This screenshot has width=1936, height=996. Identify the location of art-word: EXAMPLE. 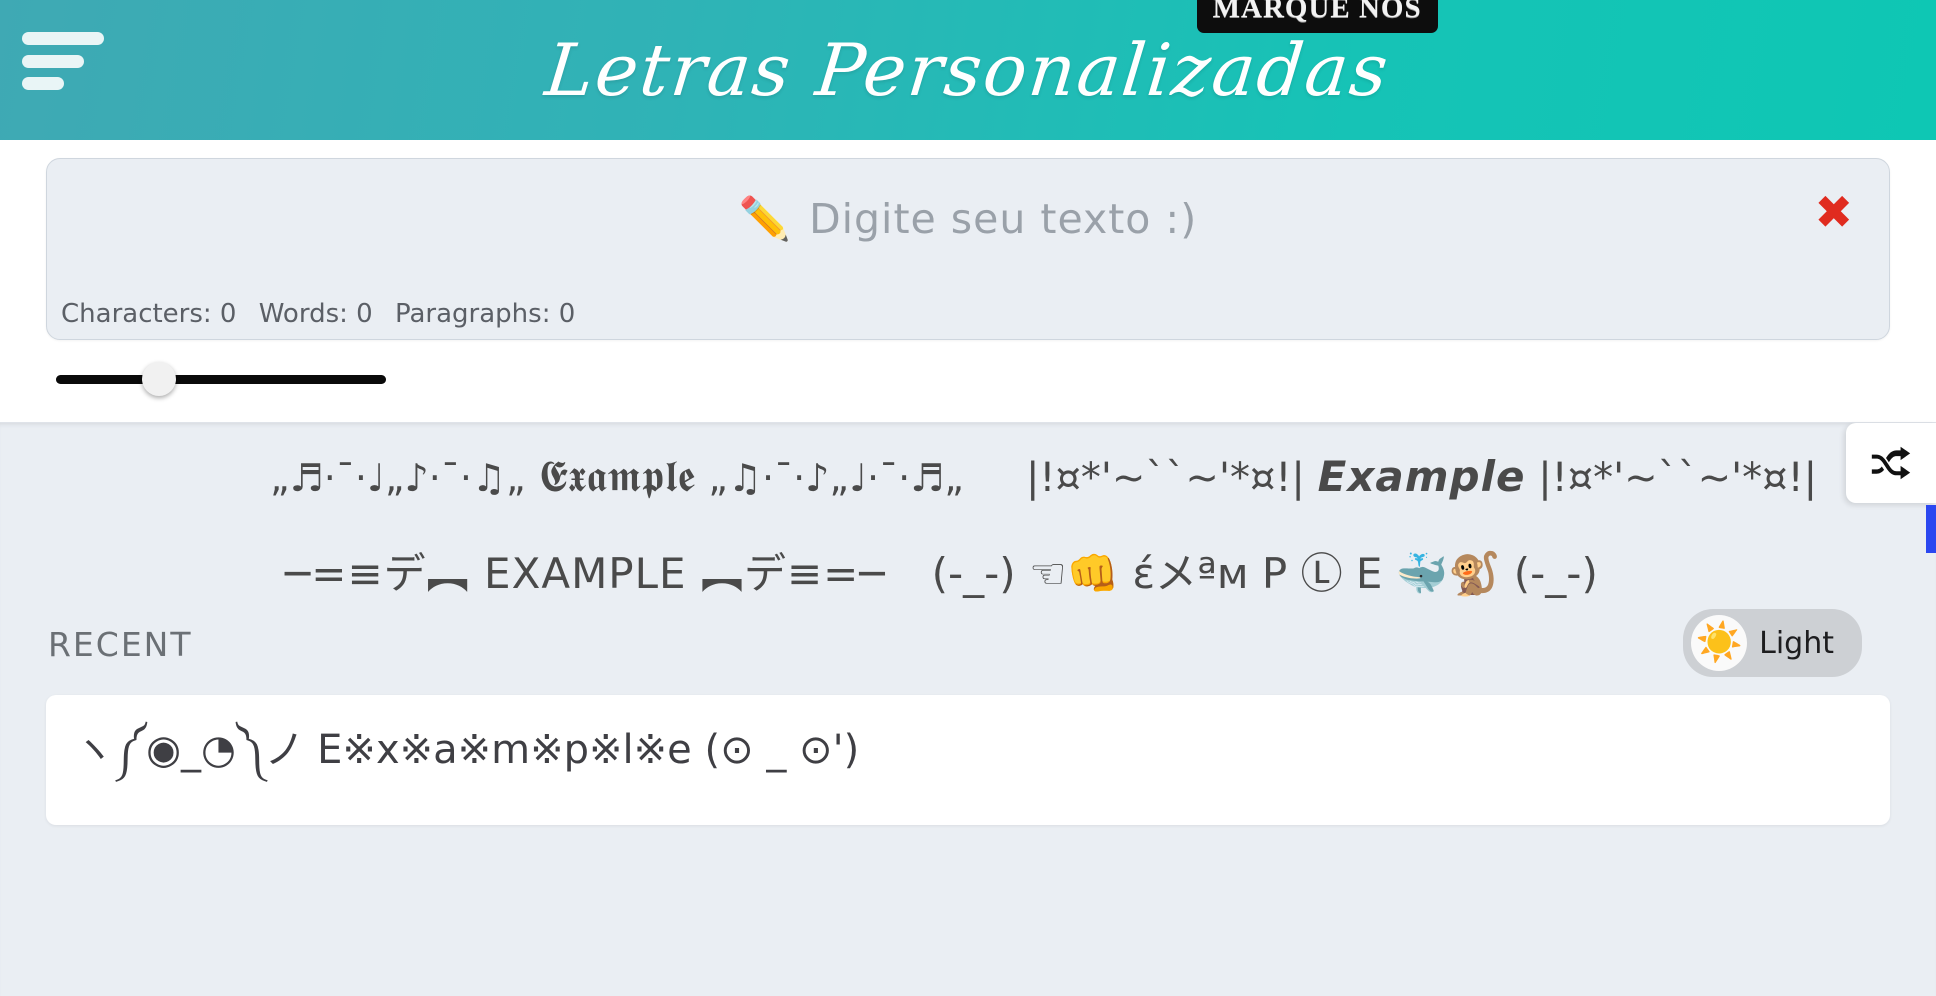
(585, 573).